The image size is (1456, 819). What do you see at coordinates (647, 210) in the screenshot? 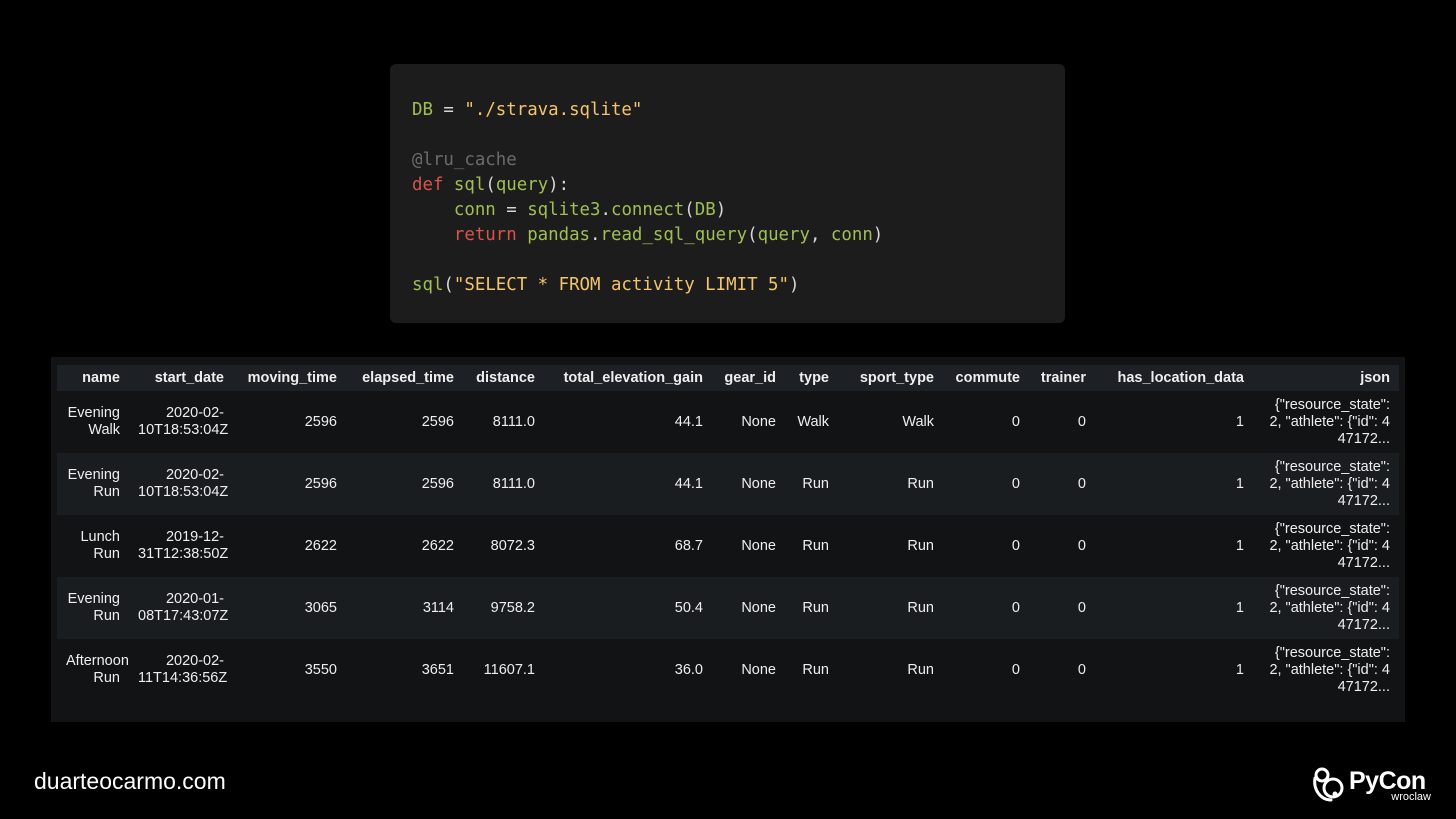
I see `code-token: connect` at bounding box center [647, 210].